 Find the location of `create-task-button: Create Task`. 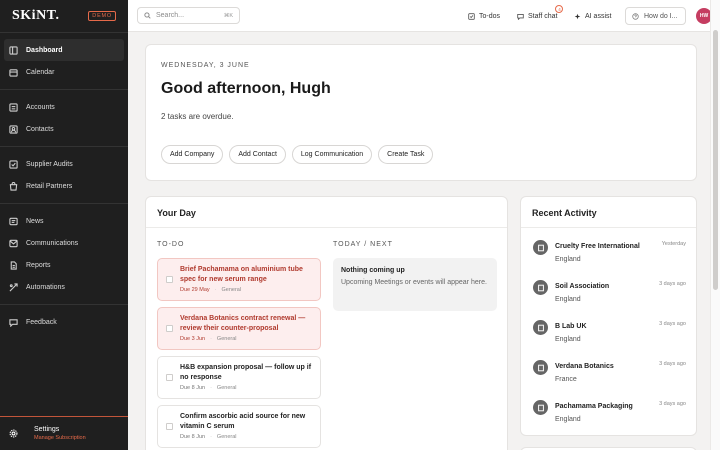

create-task-button: Create Task is located at coordinates (406, 154).